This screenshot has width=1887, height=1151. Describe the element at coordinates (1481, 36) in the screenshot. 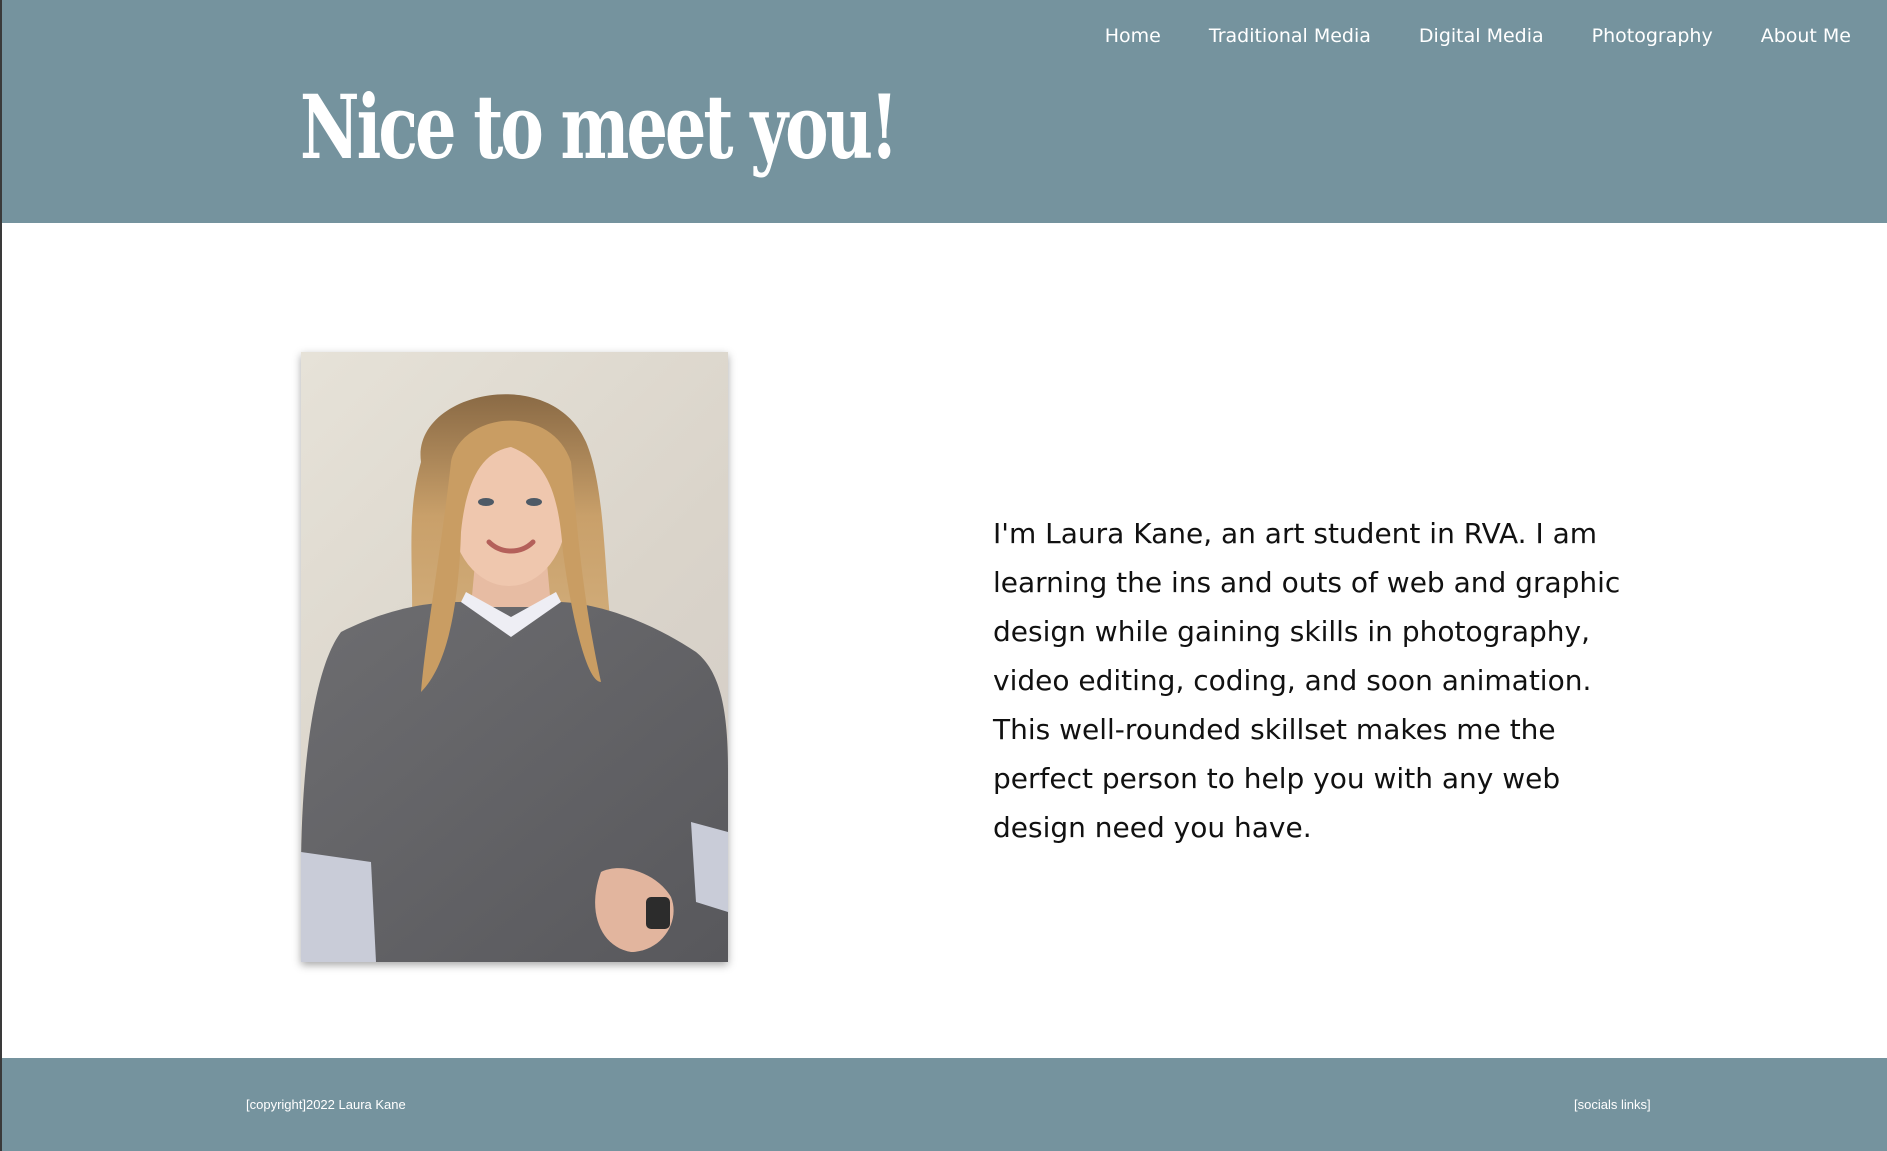

I see `nav-digital-media-link: Digital Media` at that location.